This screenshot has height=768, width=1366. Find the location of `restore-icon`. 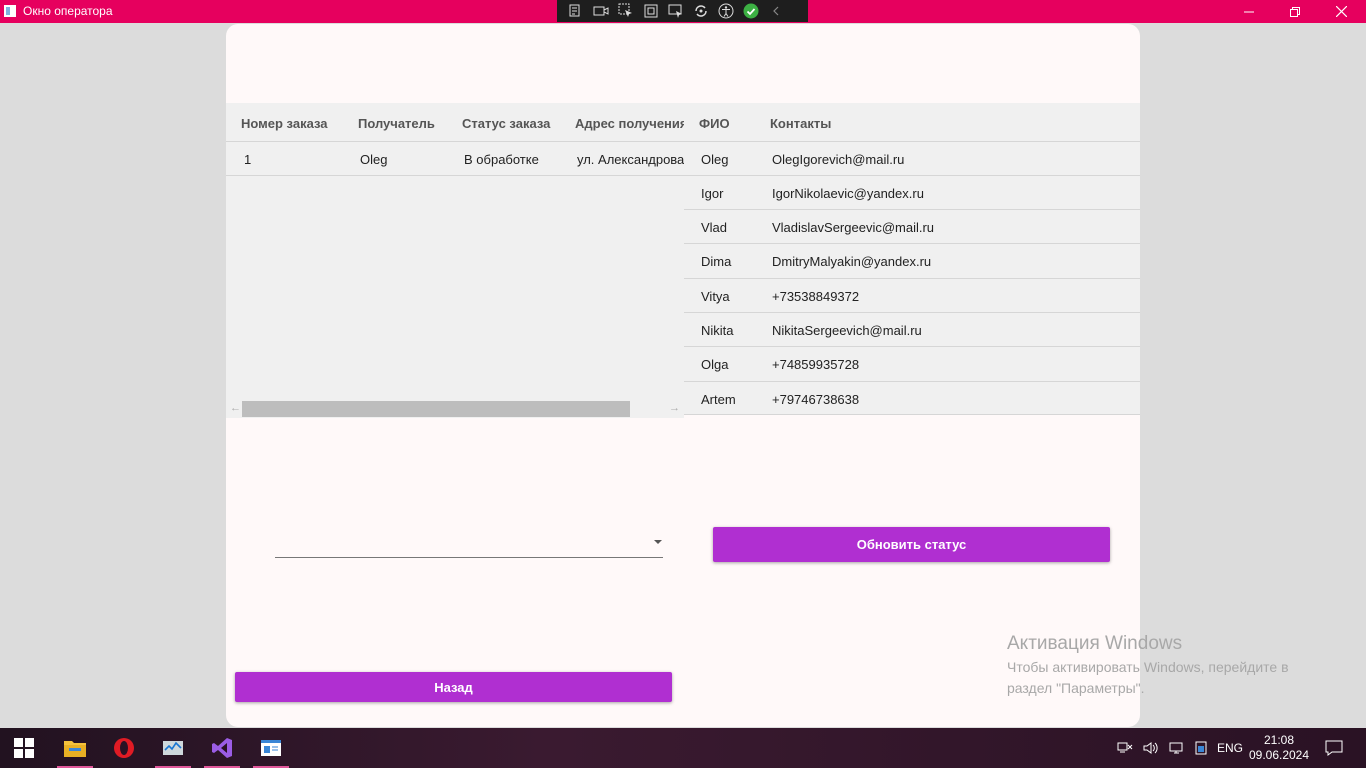

restore-icon is located at coordinates (1295, 11).